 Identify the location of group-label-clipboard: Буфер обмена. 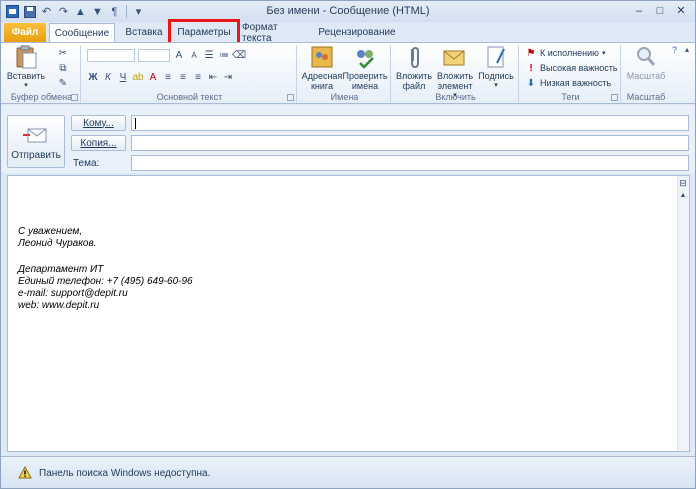
(41, 97).